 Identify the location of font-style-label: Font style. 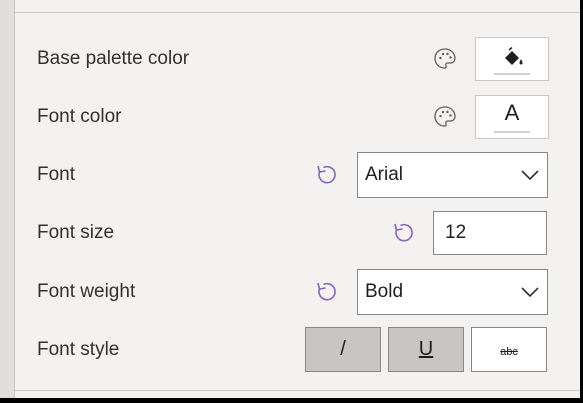
(78, 349).